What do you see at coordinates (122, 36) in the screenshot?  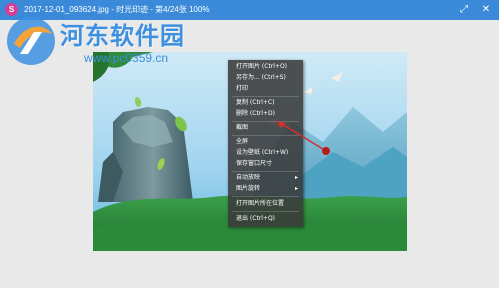 I see `watermark-title: 河东软件园` at bounding box center [122, 36].